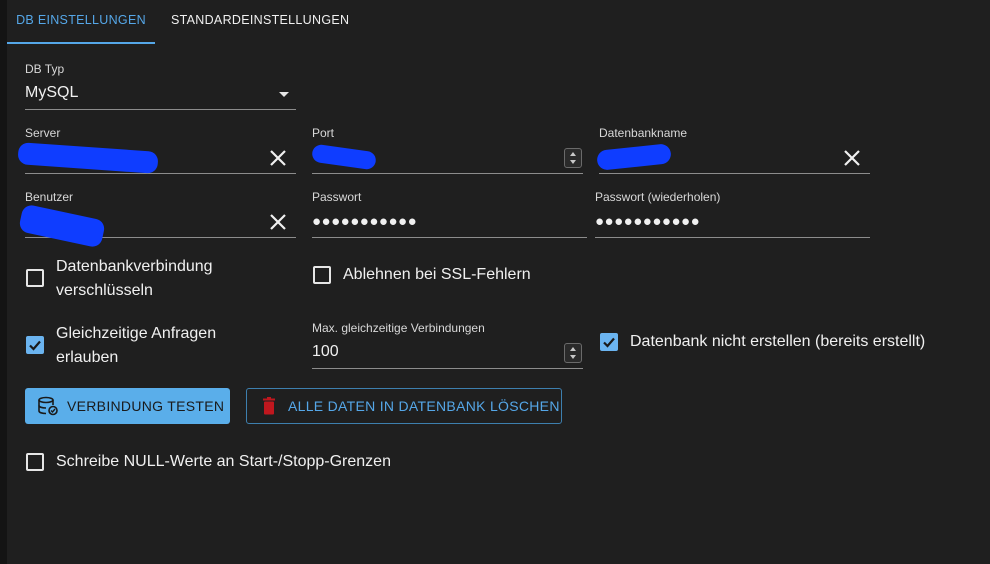  I want to click on tab-bar: DB EINSTELLUNGEN STANDARDEINSTELLUNGEN, so click(498, 22).